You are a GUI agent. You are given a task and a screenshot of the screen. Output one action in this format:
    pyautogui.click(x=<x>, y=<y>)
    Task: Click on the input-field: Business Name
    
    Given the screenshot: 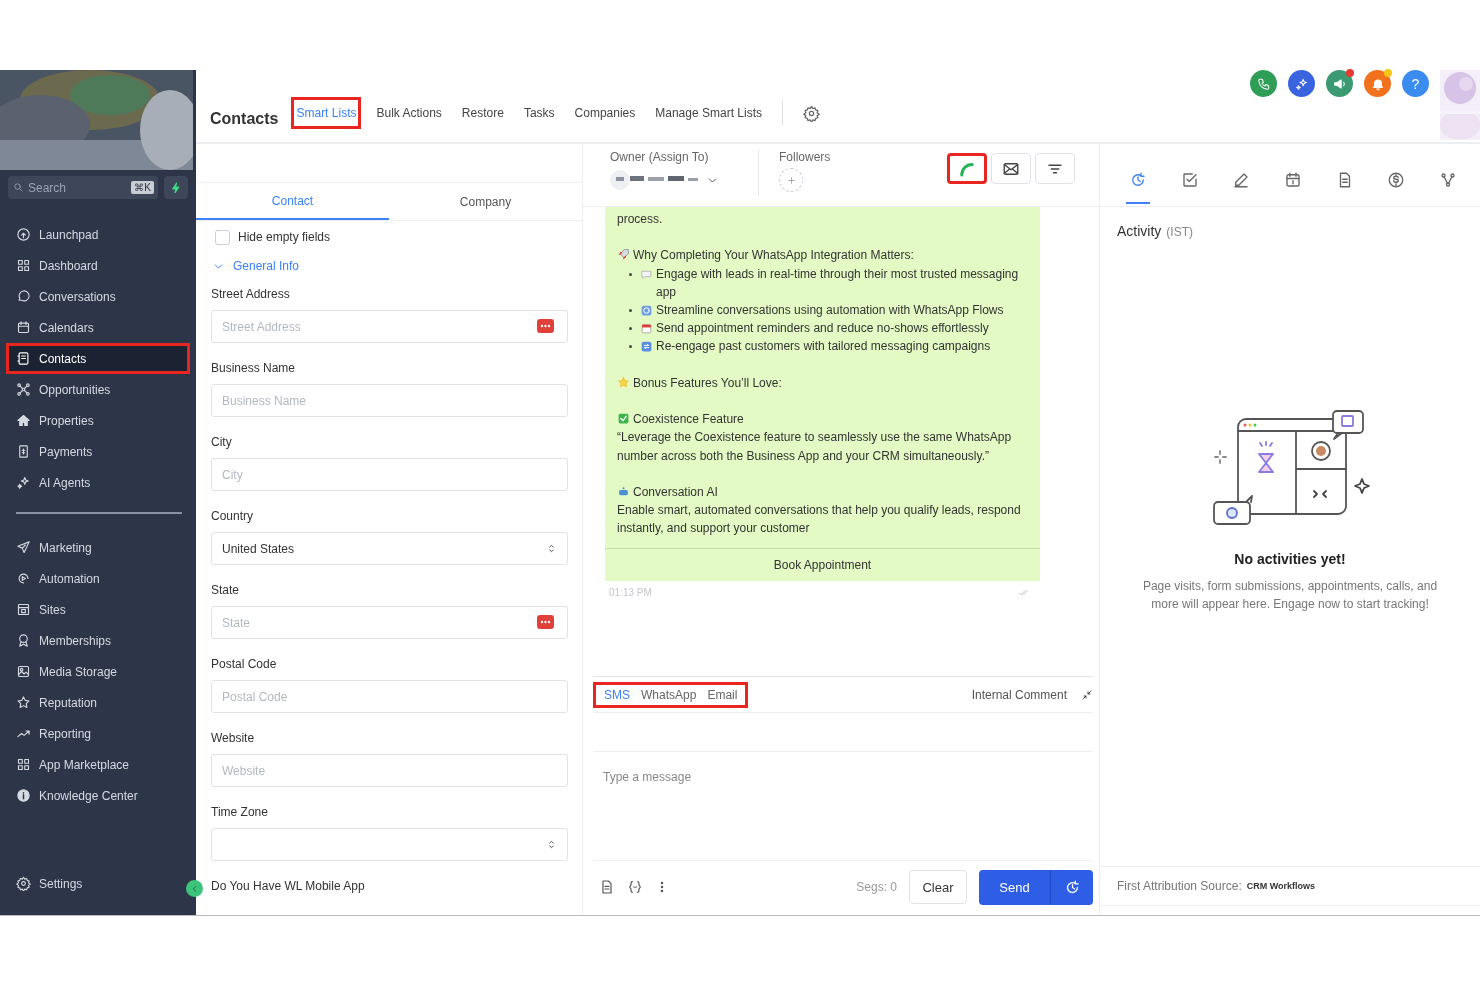 What is the action you would take?
    pyautogui.click(x=389, y=400)
    